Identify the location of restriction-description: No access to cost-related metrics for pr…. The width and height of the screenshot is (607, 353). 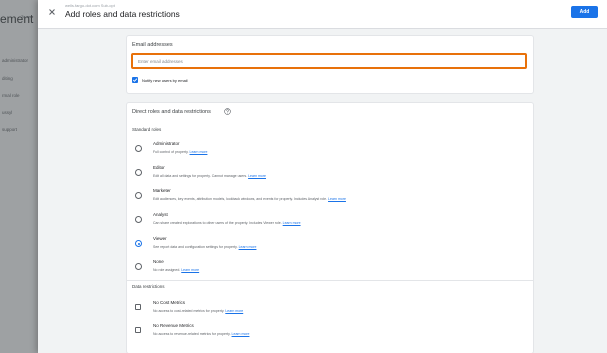
(198, 311).